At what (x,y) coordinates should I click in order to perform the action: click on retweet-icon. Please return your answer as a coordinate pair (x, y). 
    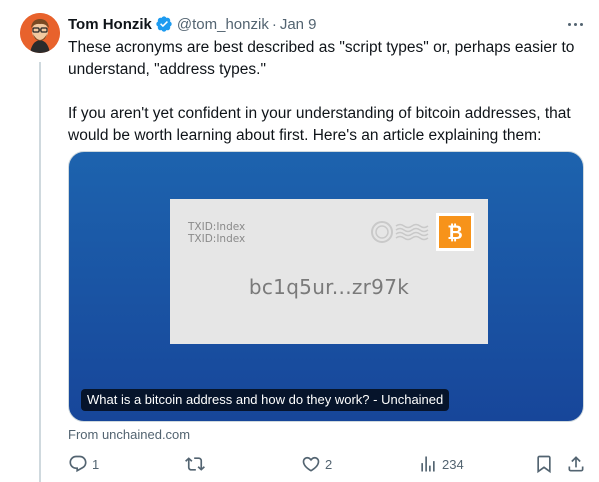
    Looking at the image, I should click on (195, 464).